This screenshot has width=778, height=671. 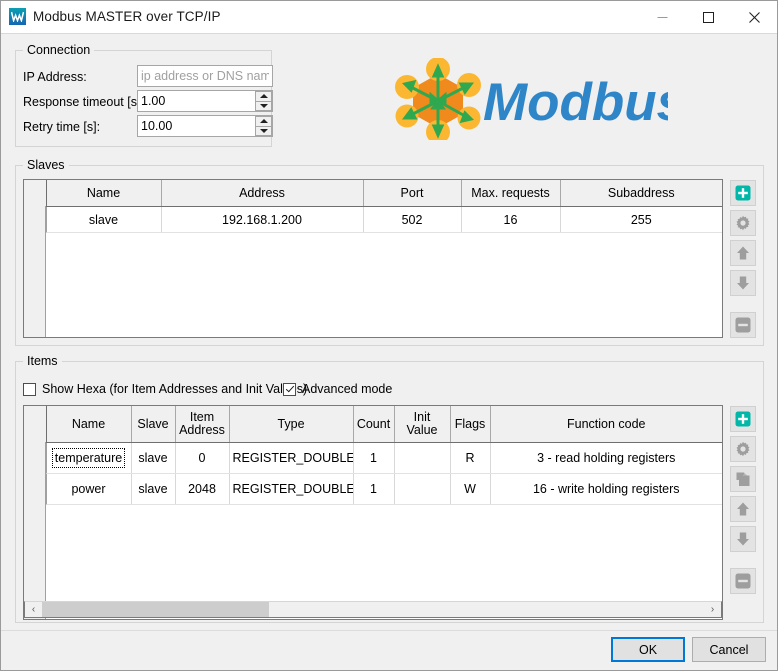 I want to click on retry-time-input, so click(x=205, y=126).